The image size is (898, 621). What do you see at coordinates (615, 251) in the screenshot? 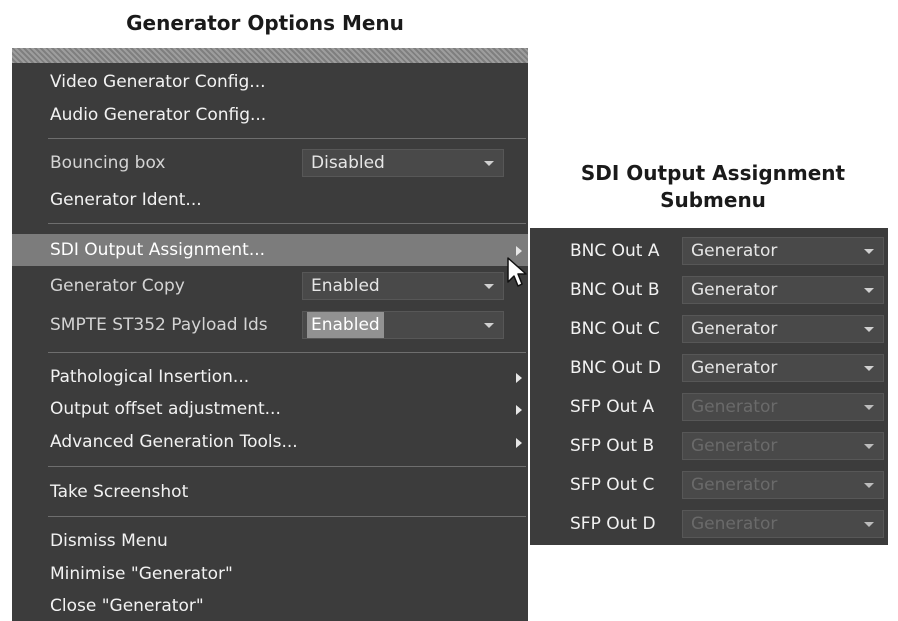
I see `output-label: BNC Out A` at bounding box center [615, 251].